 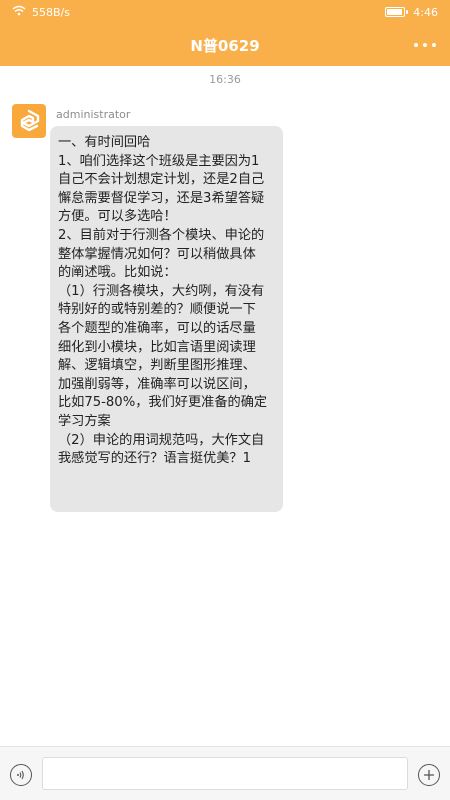 I want to click on app-logo-icon, so click(x=30, y=120).